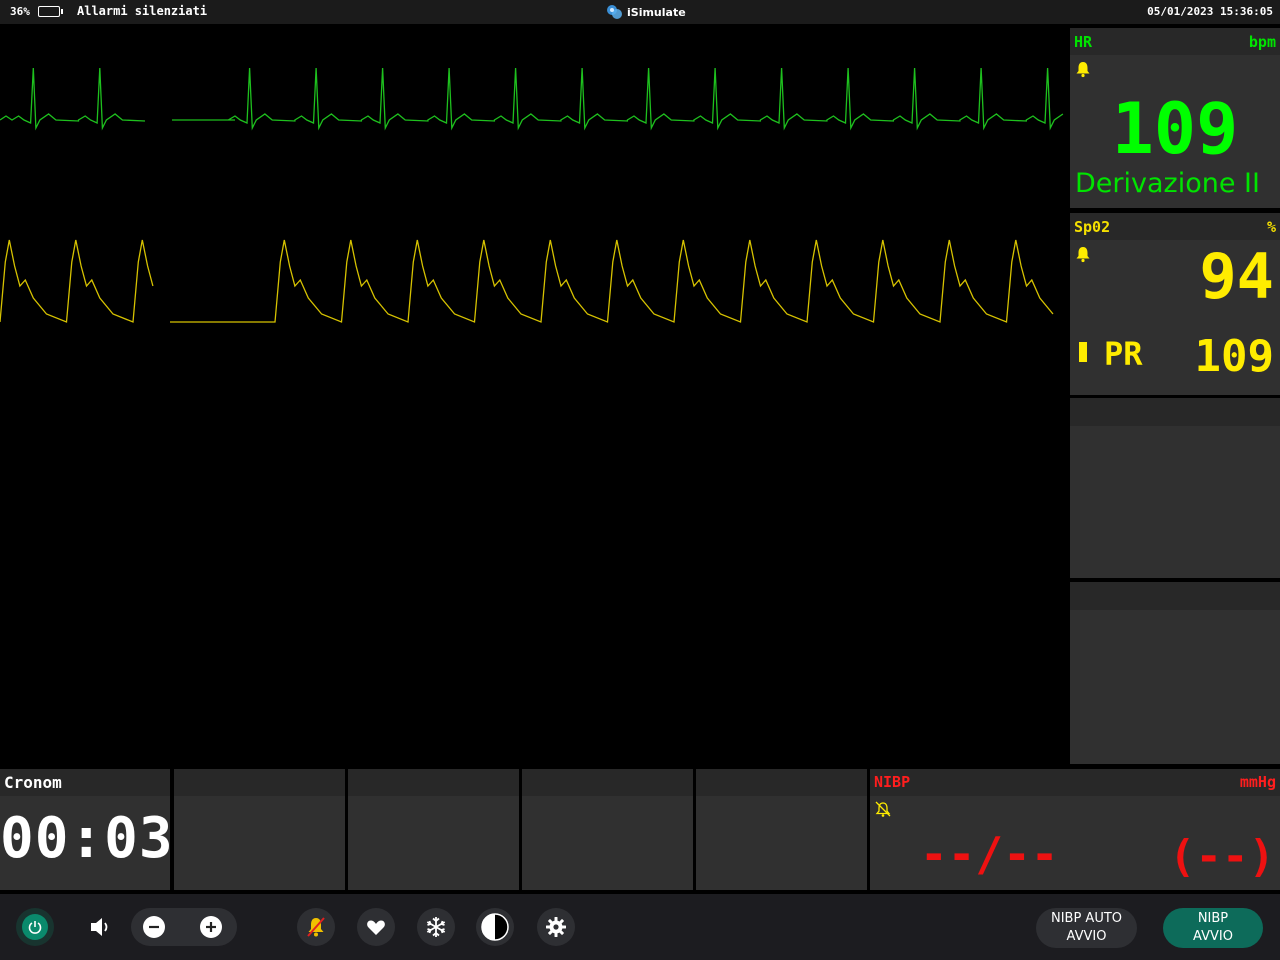 The image size is (1280, 960). I want to click on settings-button, so click(556, 927).